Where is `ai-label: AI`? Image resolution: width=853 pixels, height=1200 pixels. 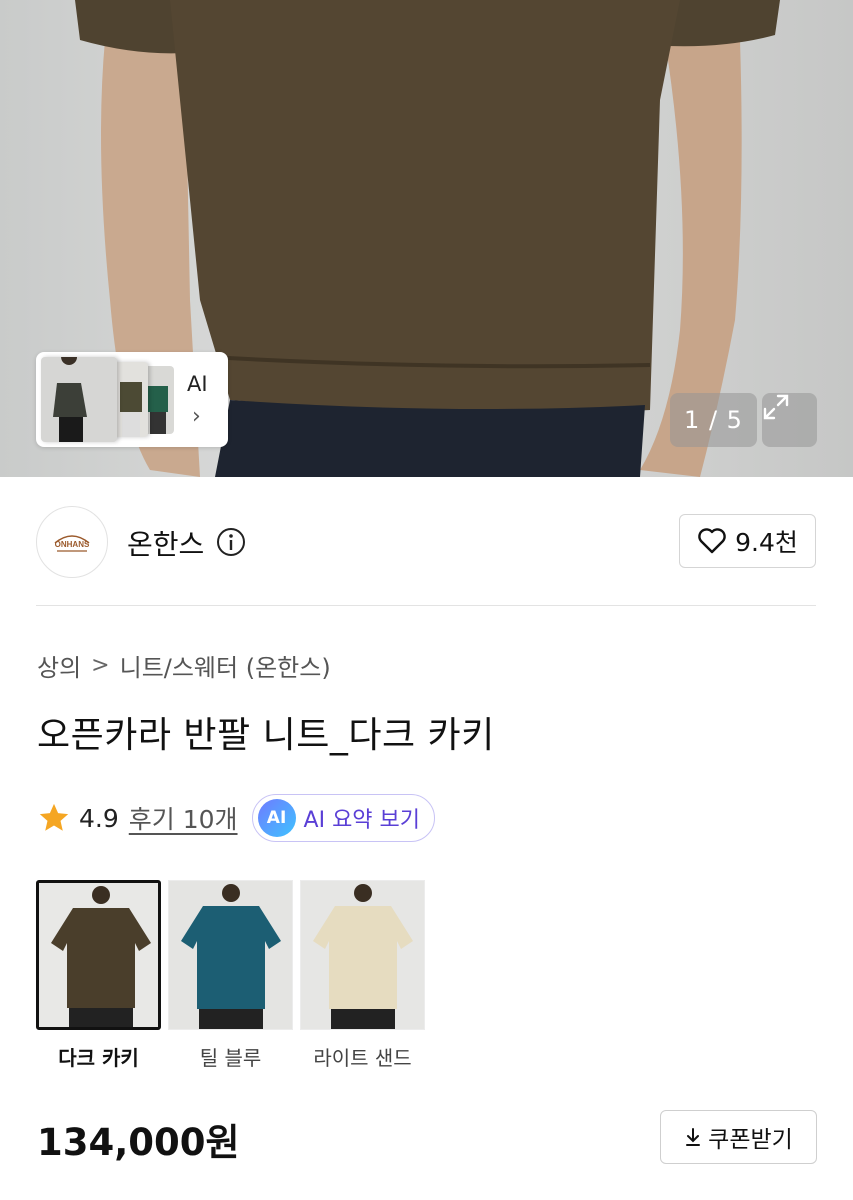
ai-label: AI is located at coordinates (197, 384).